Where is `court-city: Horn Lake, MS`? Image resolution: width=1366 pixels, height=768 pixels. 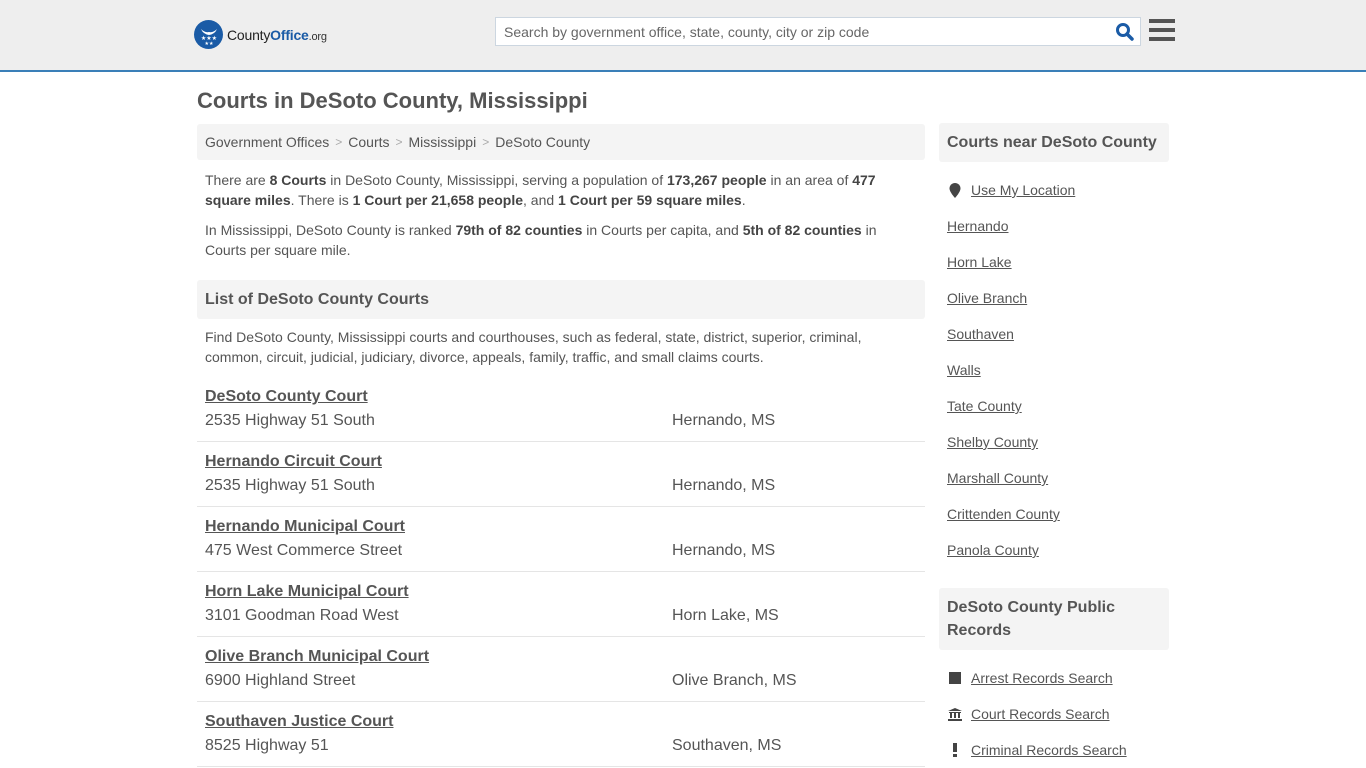 court-city: Horn Lake, MS is located at coordinates (725, 615).